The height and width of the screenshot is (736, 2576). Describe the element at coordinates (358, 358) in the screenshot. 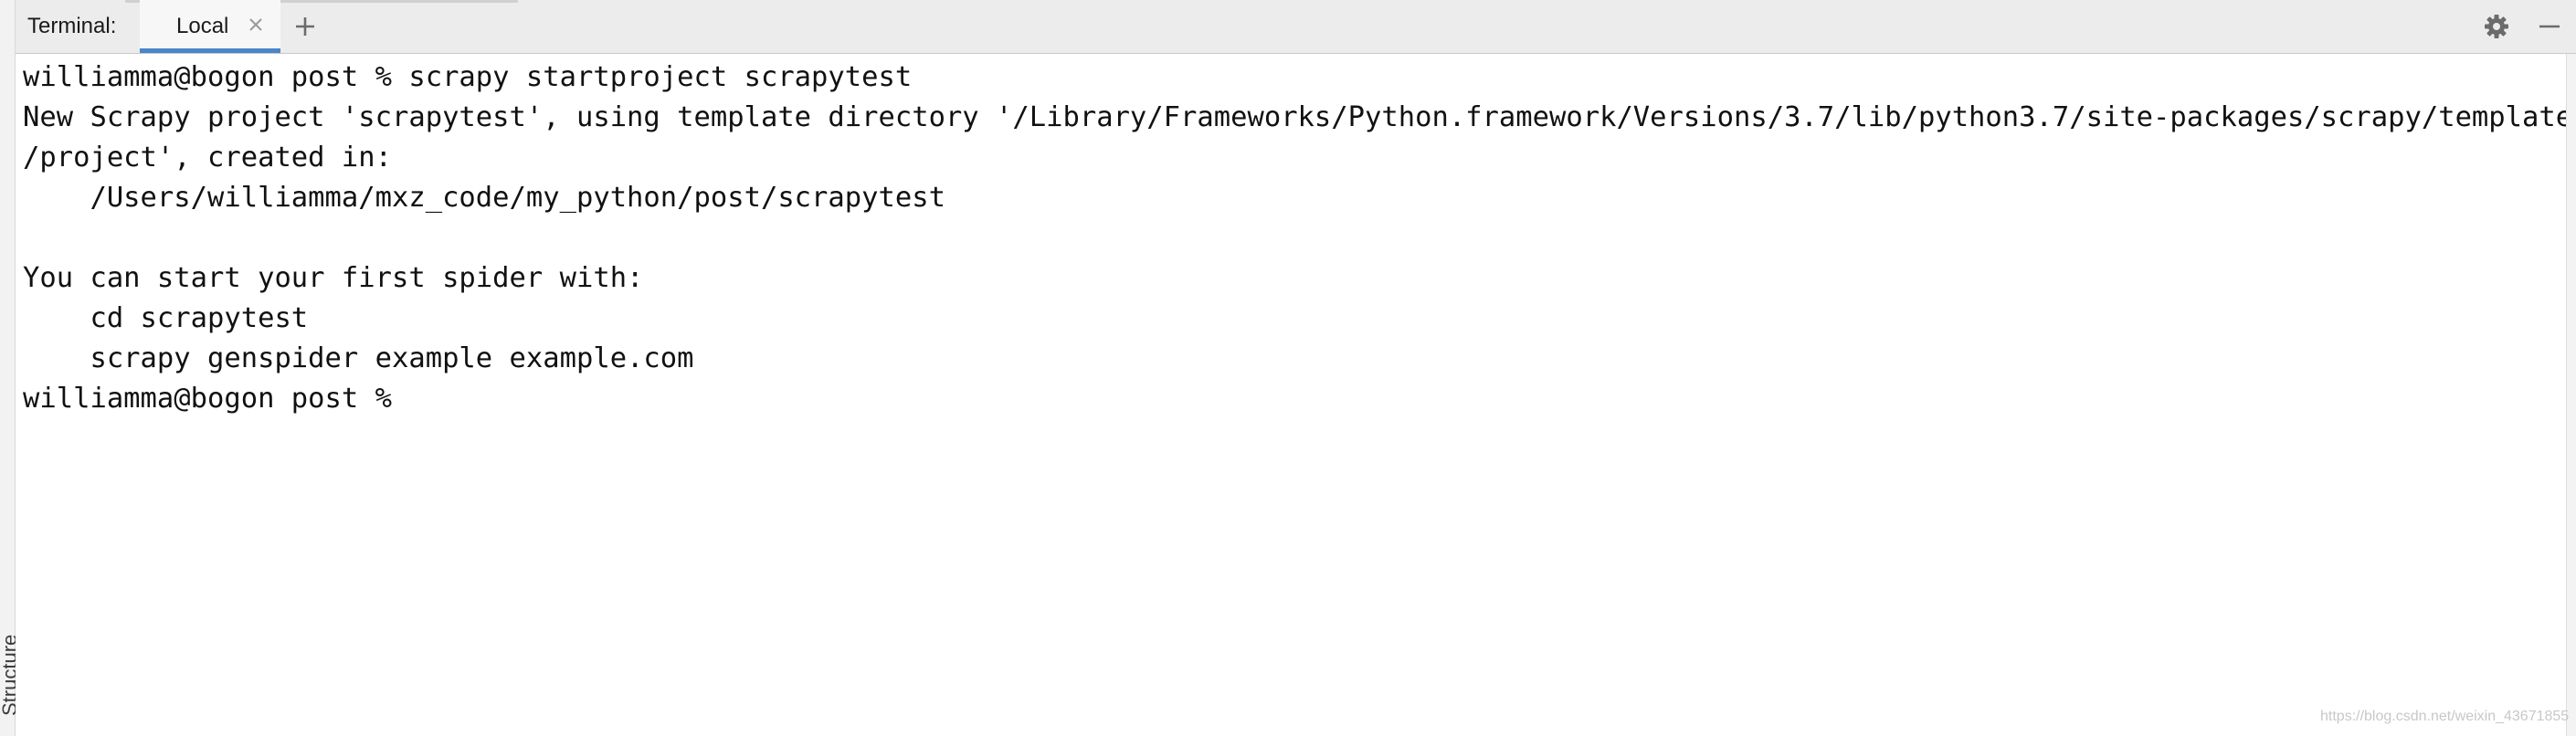

I see `terminal-line: scrapy genspider example example.com` at that location.